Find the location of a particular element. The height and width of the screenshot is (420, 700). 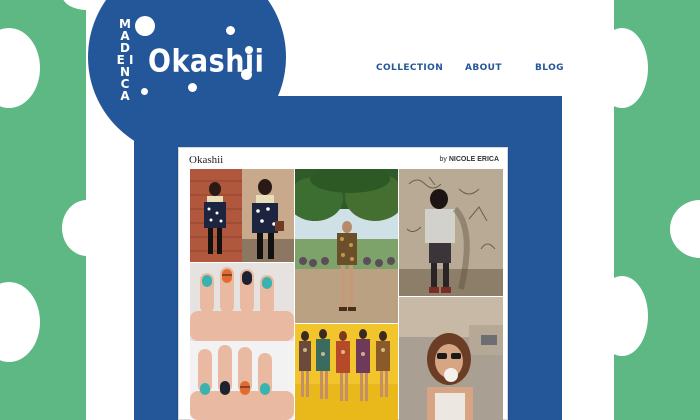

tribal-nail-art-image is located at coordinates (242, 341).